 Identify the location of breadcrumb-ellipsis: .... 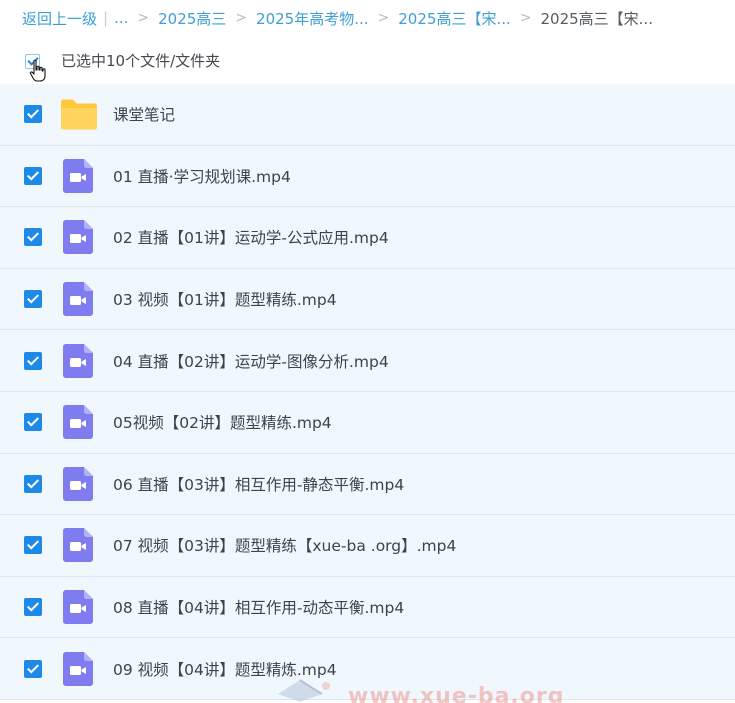
(121, 18).